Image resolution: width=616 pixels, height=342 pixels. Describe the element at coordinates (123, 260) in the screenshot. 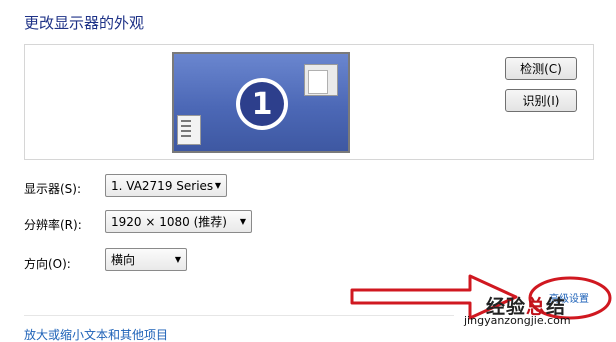

I see `orientation-select-value: 横向` at that location.